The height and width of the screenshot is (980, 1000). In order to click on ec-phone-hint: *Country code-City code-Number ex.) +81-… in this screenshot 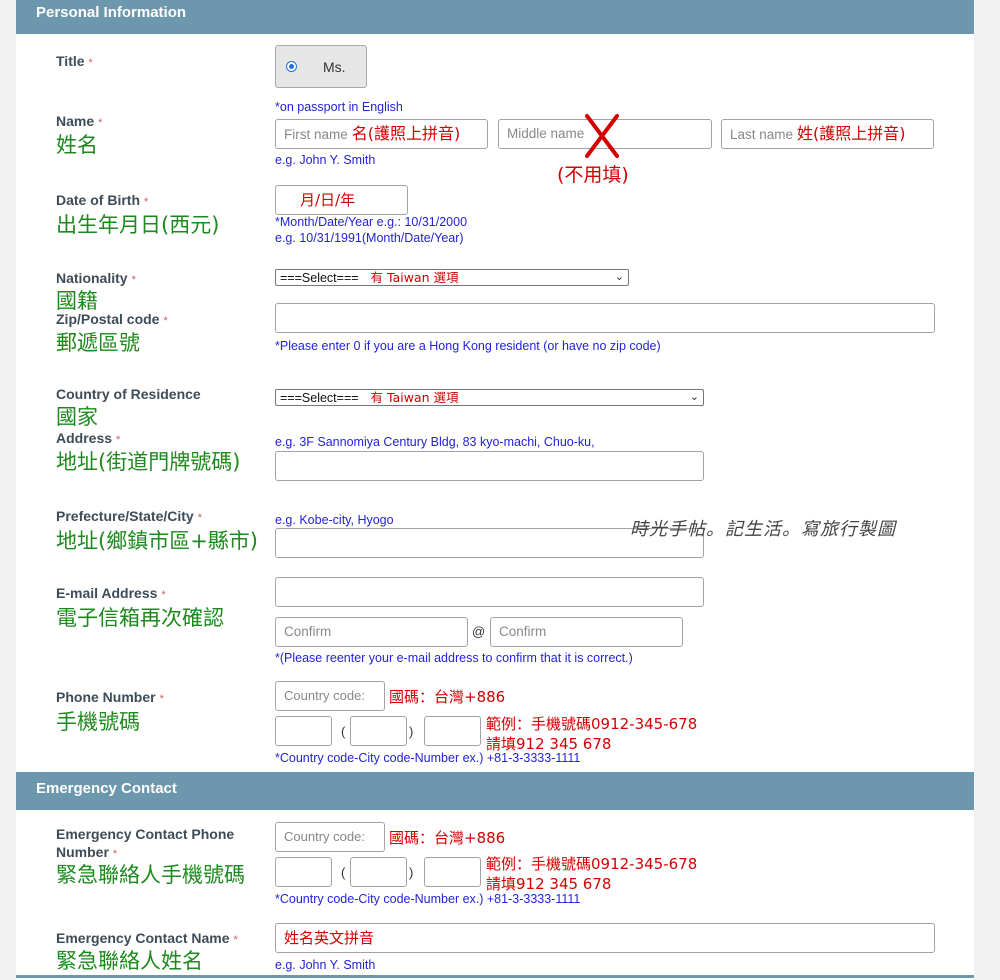, I will do `click(428, 899)`.